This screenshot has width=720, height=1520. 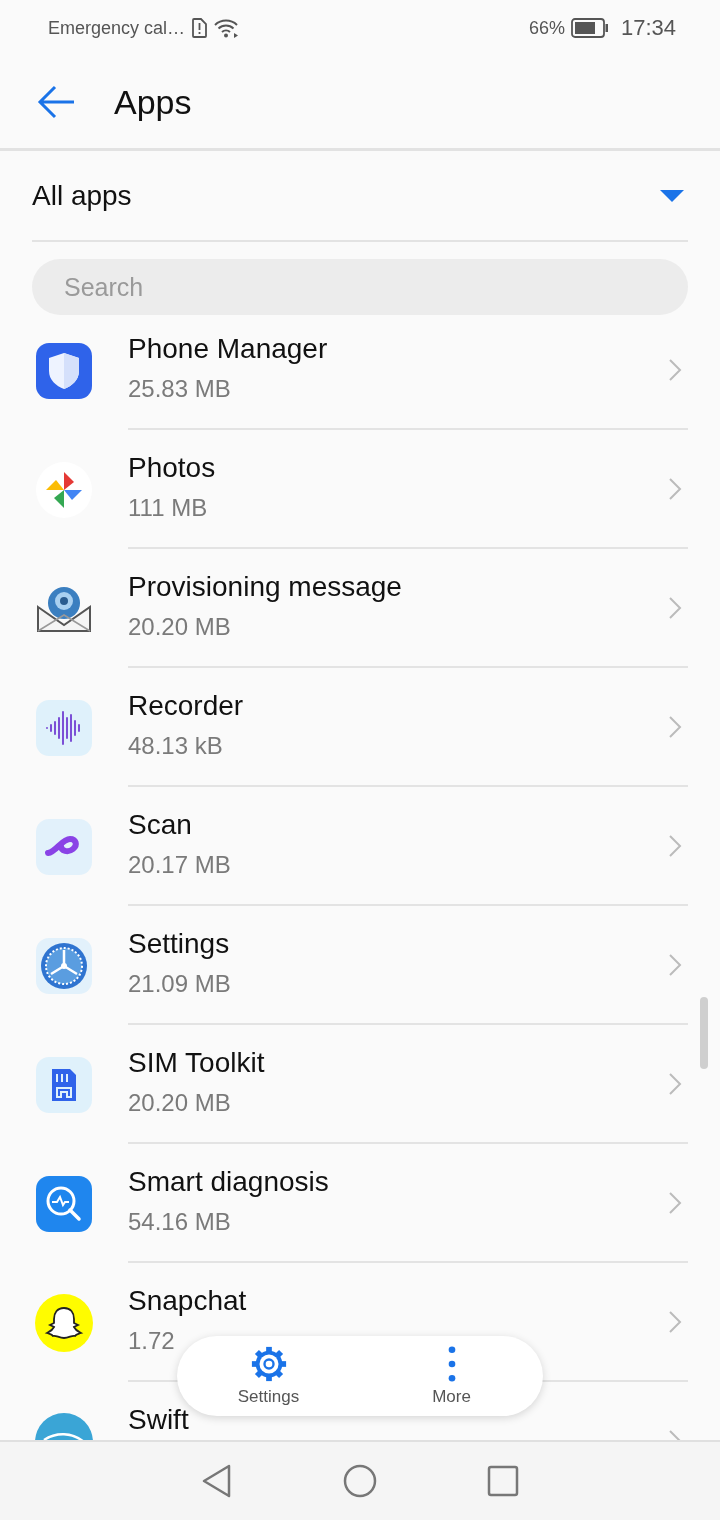 I want to click on app-size: 20.17 MB, so click(x=179, y=865).